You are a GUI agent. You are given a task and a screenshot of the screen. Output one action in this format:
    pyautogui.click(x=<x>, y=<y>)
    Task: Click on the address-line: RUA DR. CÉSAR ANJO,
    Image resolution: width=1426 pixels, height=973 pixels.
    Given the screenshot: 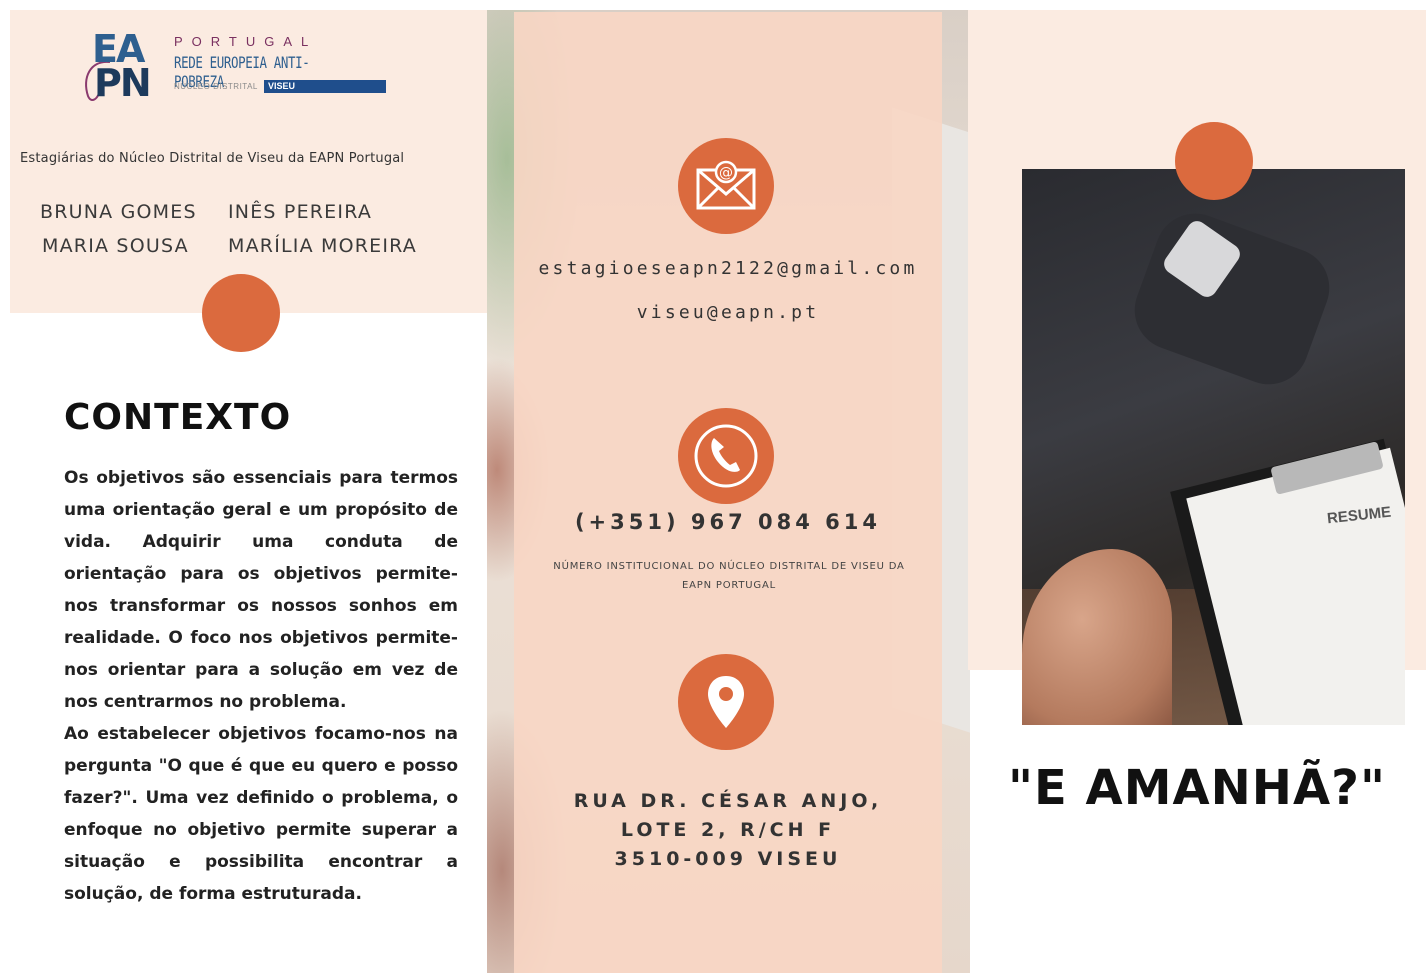 What is the action you would take?
    pyautogui.click(x=728, y=801)
    